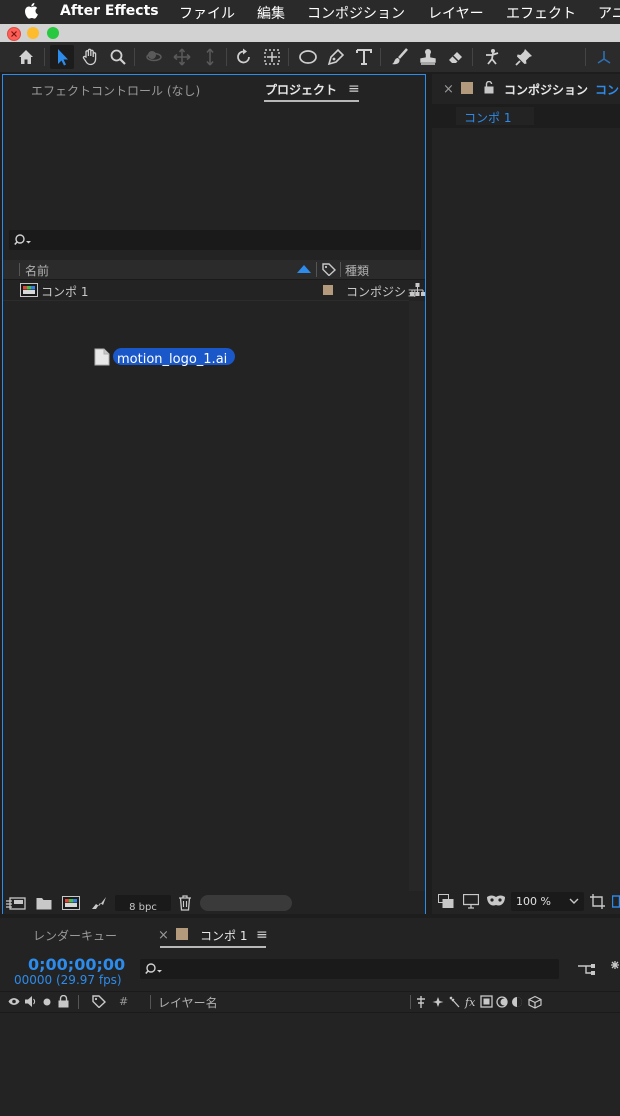 This screenshot has width=620, height=1116. What do you see at coordinates (75, 935) in the screenshot?
I see `tab-render-queue: レンダーキュー` at bounding box center [75, 935].